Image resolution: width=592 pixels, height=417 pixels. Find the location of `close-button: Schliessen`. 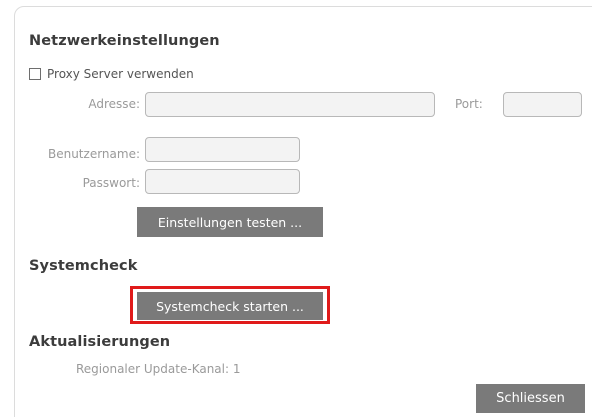

close-button: Schliessen is located at coordinates (530, 398).